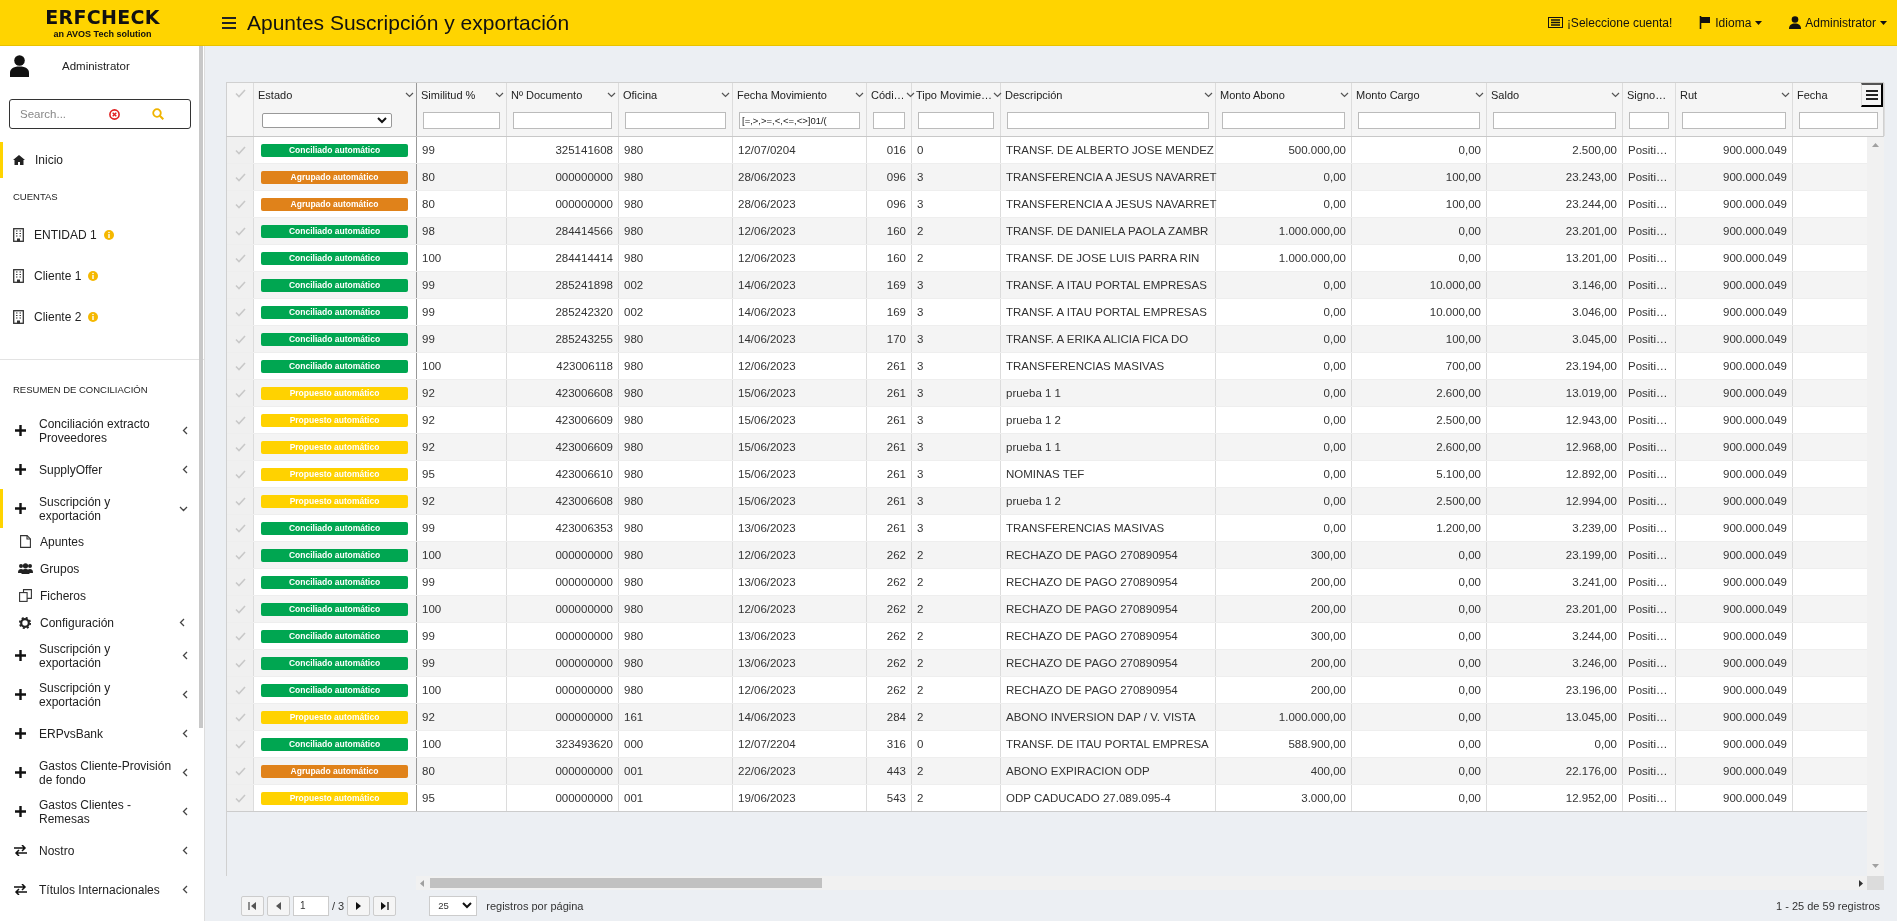 The image size is (1897, 921). Describe the element at coordinates (1047, 312) in the screenshot. I see `table-row: Conciliado automático 99 285242320 002 14/06/2023 169 3 TRANSF. A ITAU PORTAL EMPRESAS 0,00 10.000,00 3.046,00 Positi… 900.000.049` at that location.